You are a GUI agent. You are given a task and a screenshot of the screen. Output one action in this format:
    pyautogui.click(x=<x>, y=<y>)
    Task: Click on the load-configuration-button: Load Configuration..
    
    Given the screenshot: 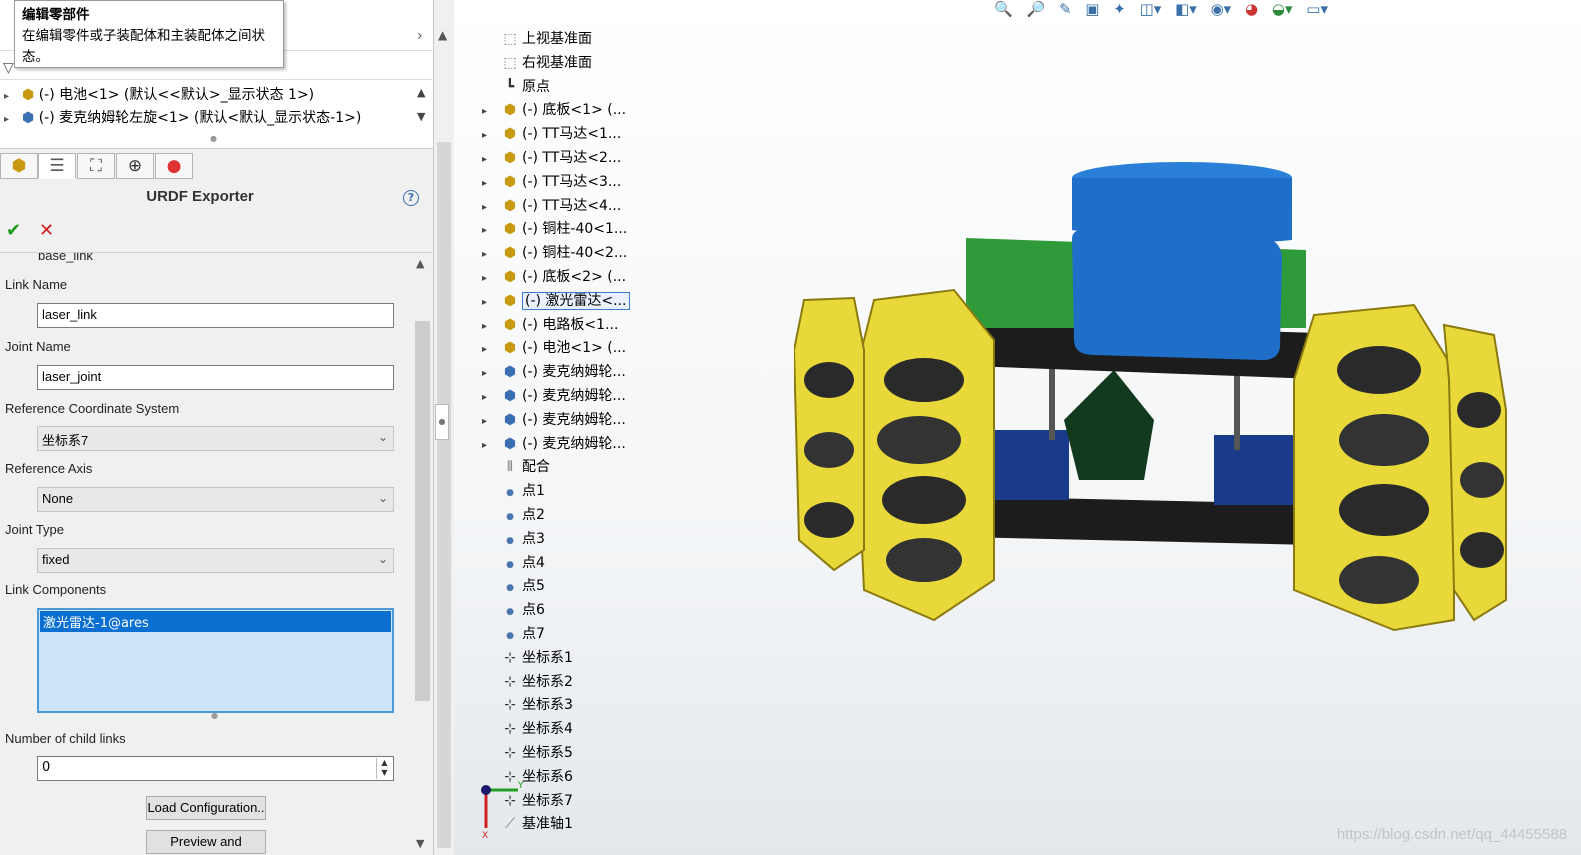 What is the action you would take?
    pyautogui.click(x=206, y=808)
    